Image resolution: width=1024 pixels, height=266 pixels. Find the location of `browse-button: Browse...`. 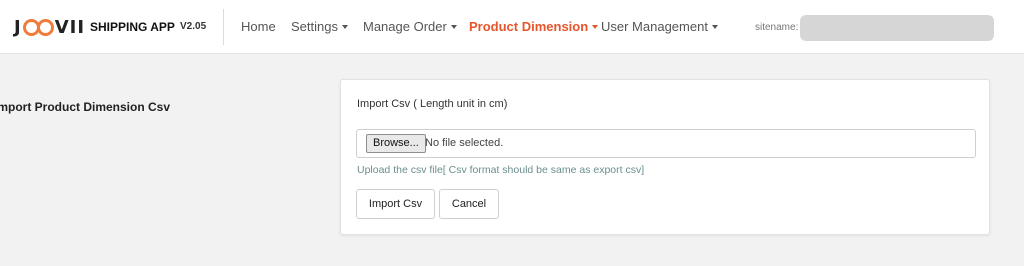

browse-button: Browse... is located at coordinates (396, 143).